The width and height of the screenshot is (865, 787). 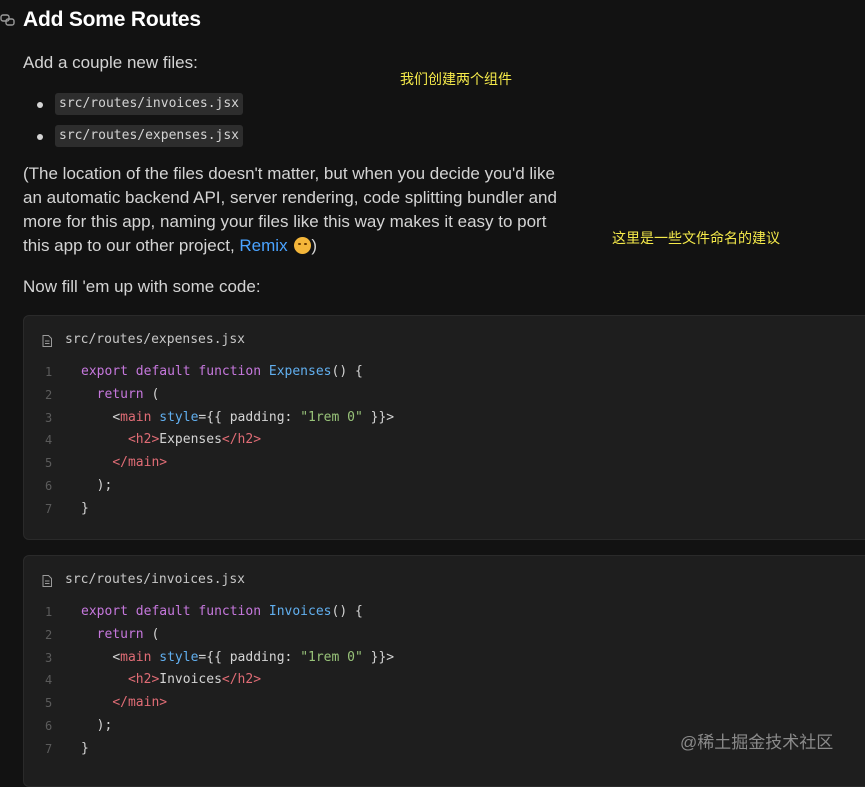 I want to click on remix-link: Remix, so click(x=263, y=245).